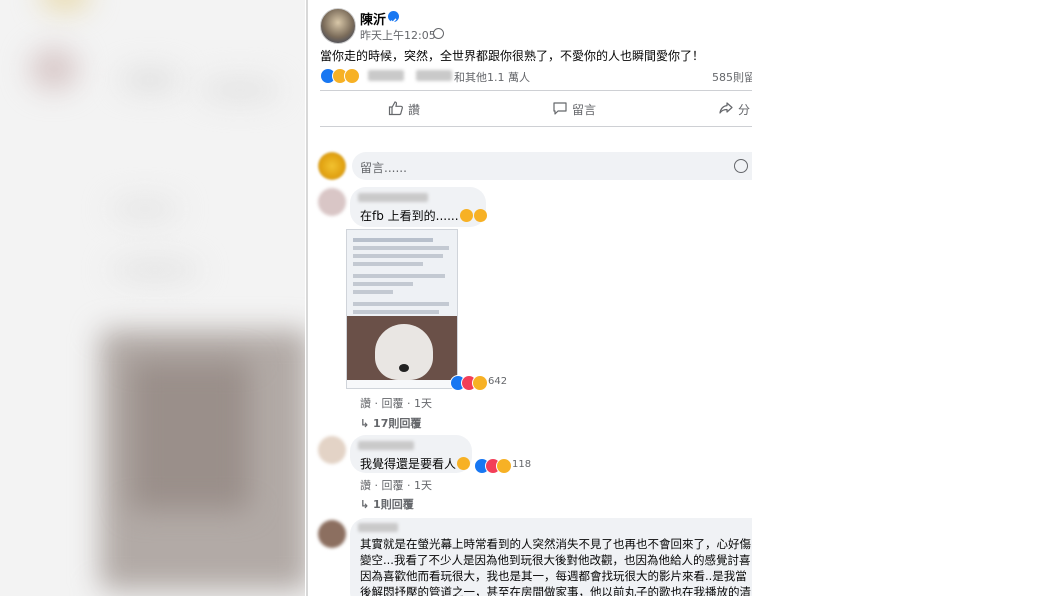 The width and height of the screenshot is (1060, 596). What do you see at coordinates (393, 17) in the screenshot?
I see `verified-badge-icon` at bounding box center [393, 17].